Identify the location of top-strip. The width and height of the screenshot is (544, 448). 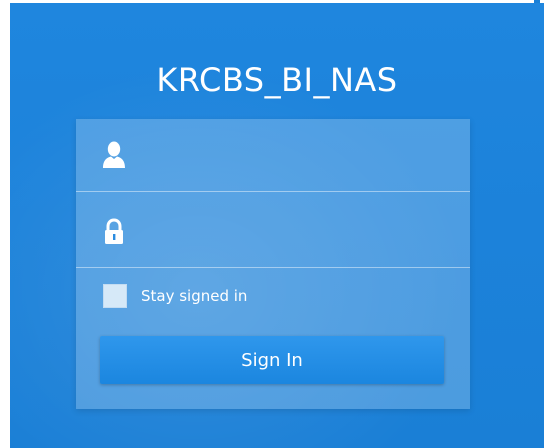
(277, 1).